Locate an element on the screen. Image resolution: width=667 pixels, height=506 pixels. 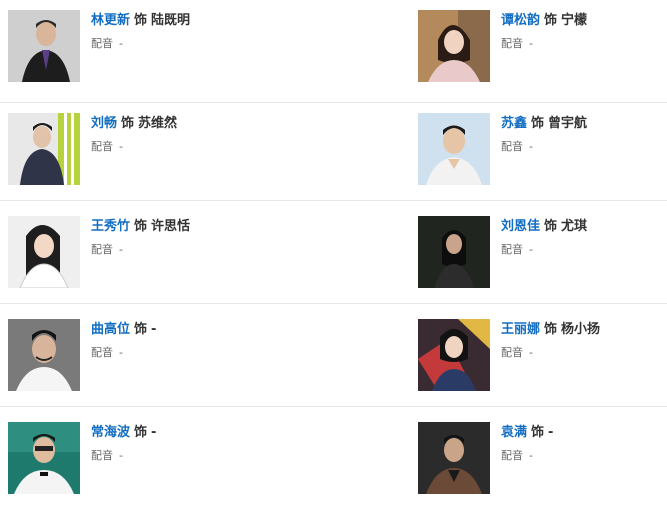
actor-name-link: 林更新 is located at coordinates (110, 20).